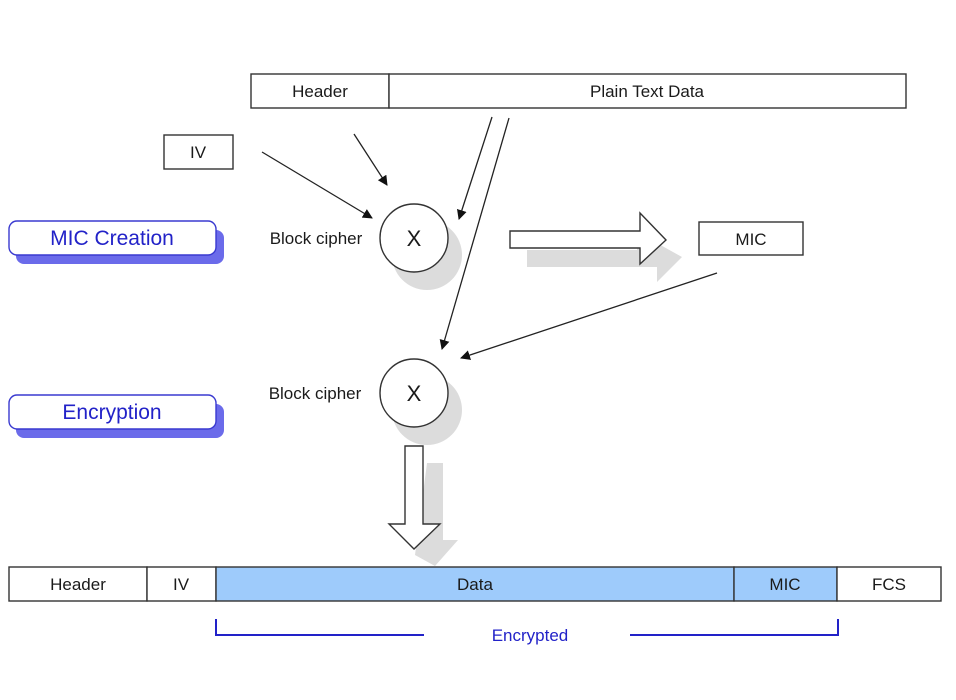 This screenshot has height=700, width=956. I want to click on block-cipher-operator-2: X Block cipher, so click(365, 401).